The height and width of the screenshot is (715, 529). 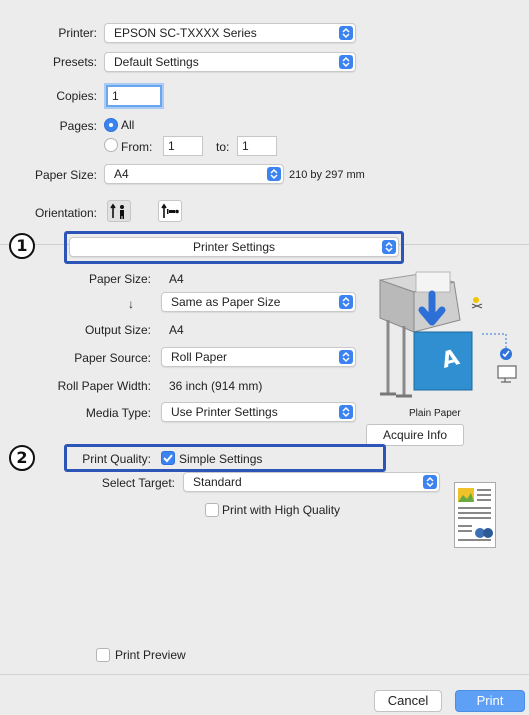 What do you see at coordinates (118, 413) in the screenshot?
I see `media-type-label: Media Type:` at bounding box center [118, 413].